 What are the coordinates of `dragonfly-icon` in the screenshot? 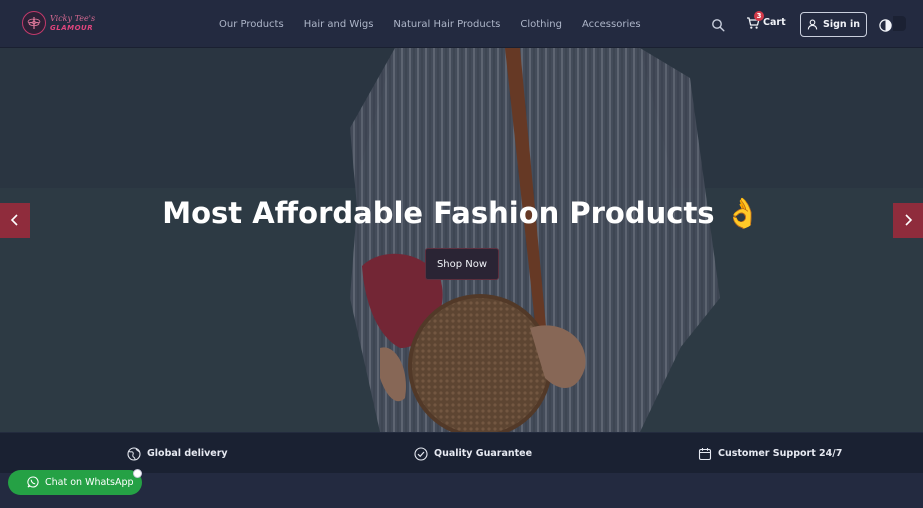 It's located at (34, 23).